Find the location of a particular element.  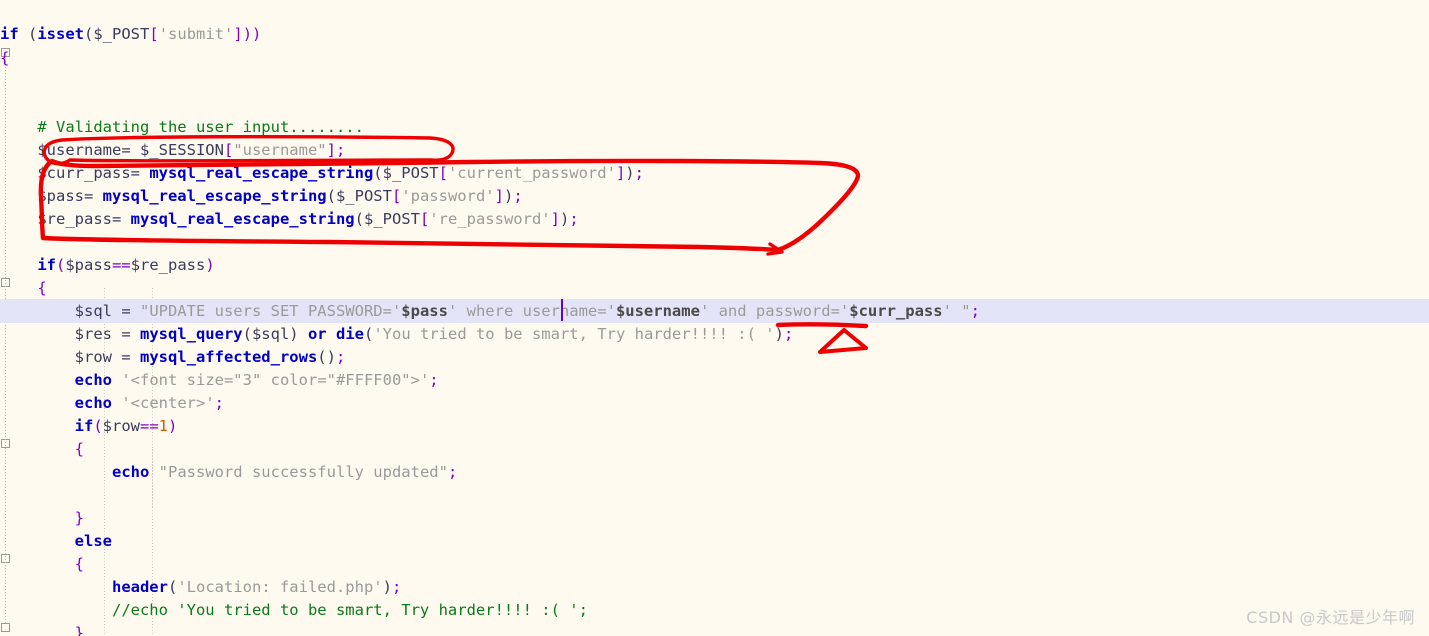

token-str: 're_password' is located at coordinates (490, 219).